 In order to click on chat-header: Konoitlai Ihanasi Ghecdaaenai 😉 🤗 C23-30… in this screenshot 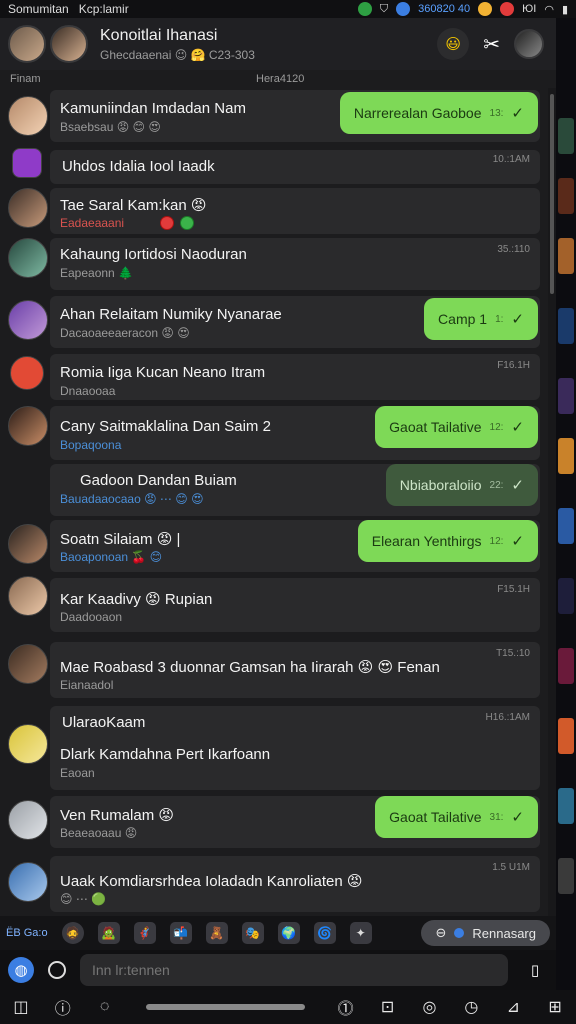, I will do `click(278, 44)`.